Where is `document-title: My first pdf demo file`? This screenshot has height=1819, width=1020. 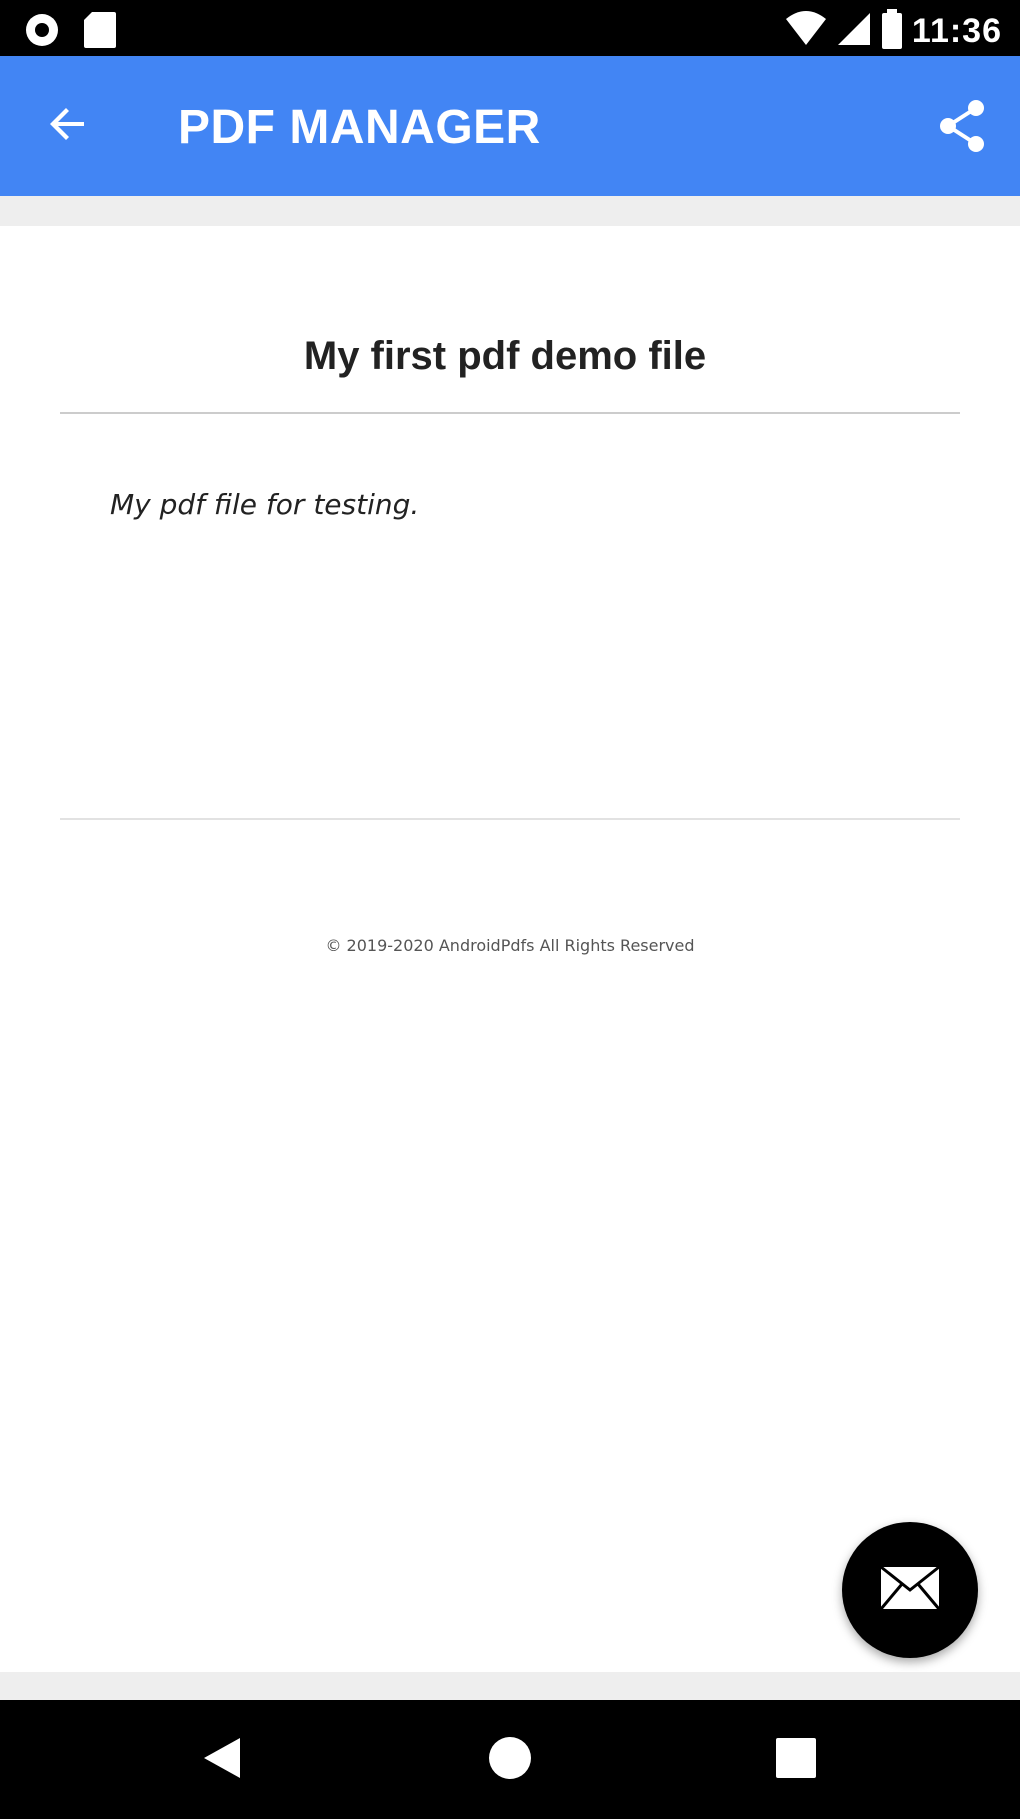 document-title: My first pdf demo file is located at coordinates (505, 356).